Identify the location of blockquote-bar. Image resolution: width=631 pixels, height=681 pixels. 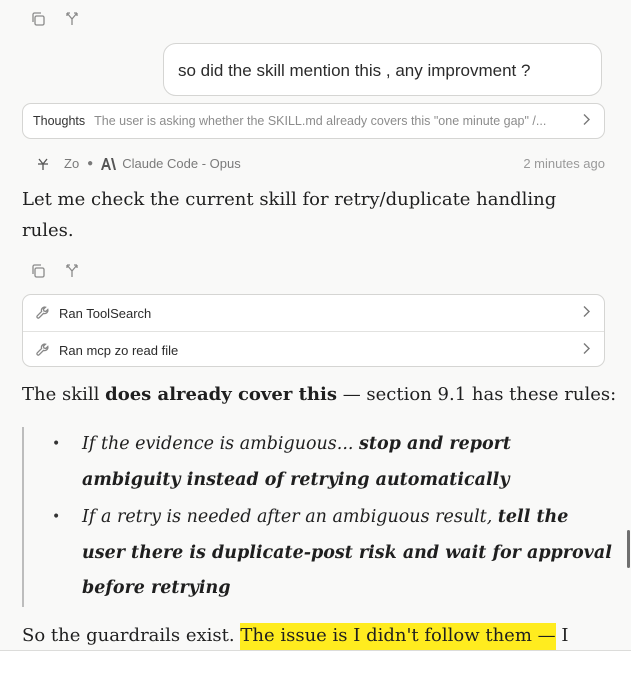
(23, 517).